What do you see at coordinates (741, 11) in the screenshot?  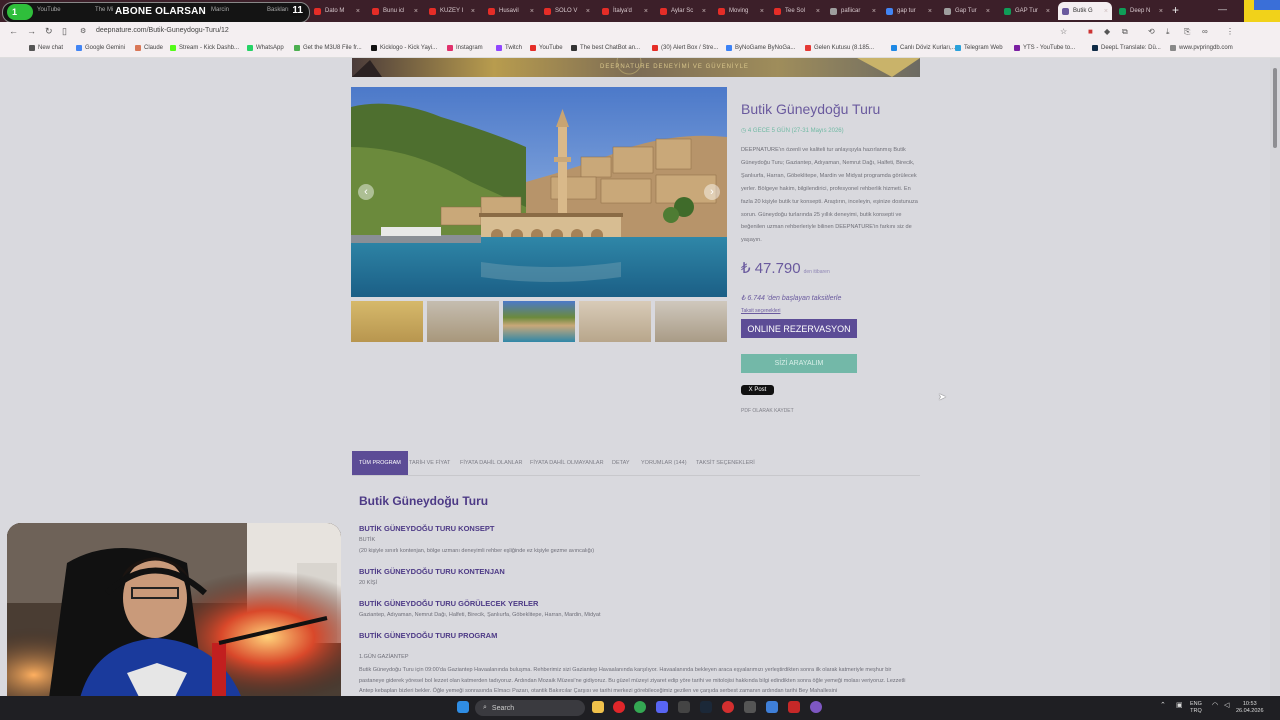 I see `browser-tab: Moving ×` at bounding box center [741, 11].